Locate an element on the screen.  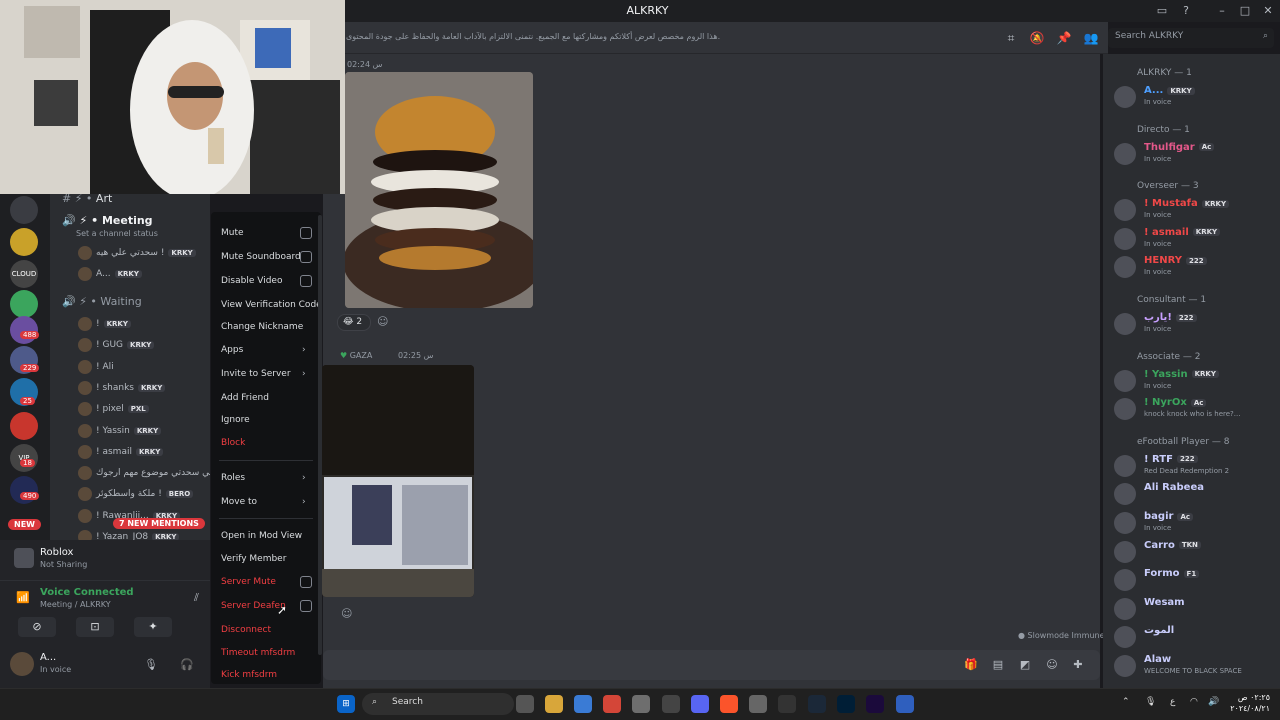
member-row: HENRY 222 In voice is located at coordinates (1194, 267).